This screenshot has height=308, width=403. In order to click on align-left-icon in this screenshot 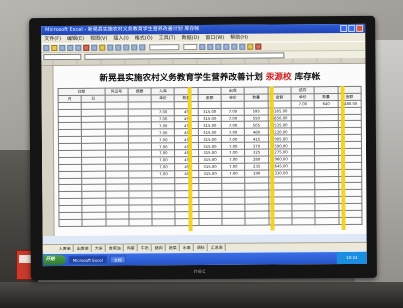, I will do `click(226, 46)`.